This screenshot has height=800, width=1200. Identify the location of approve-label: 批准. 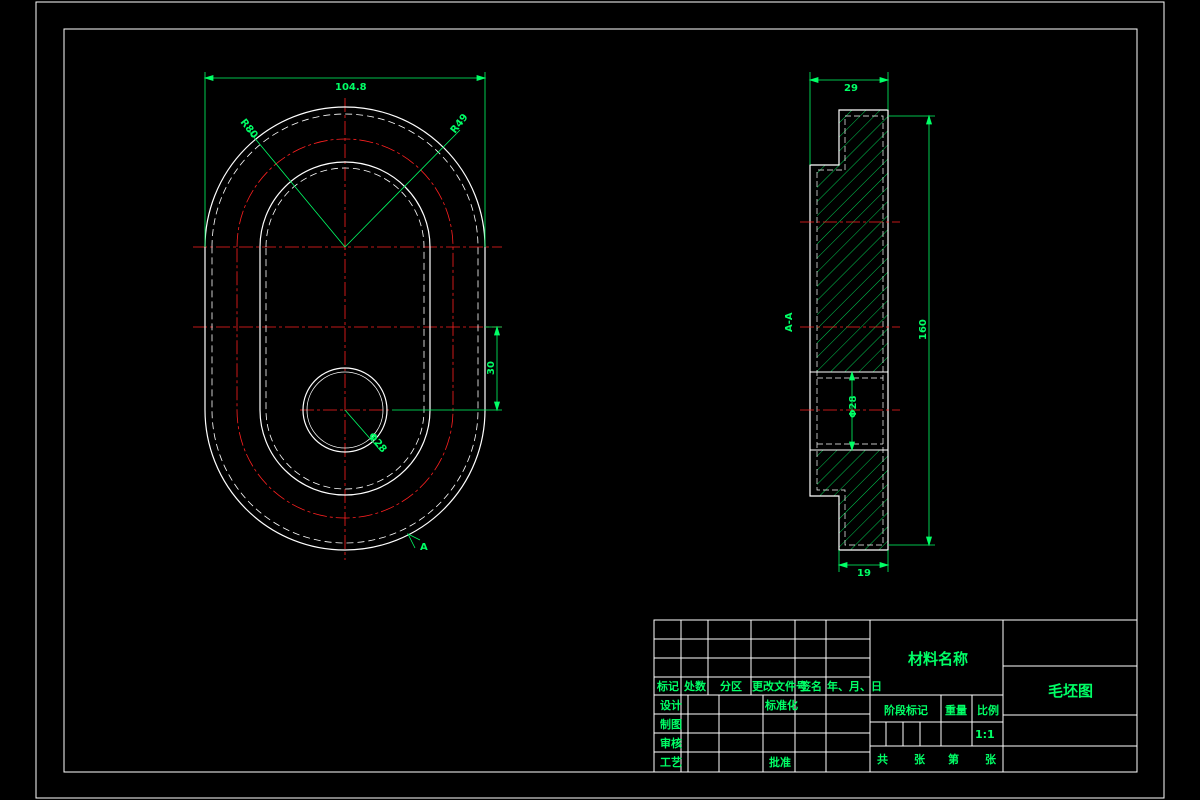
(780, 762).